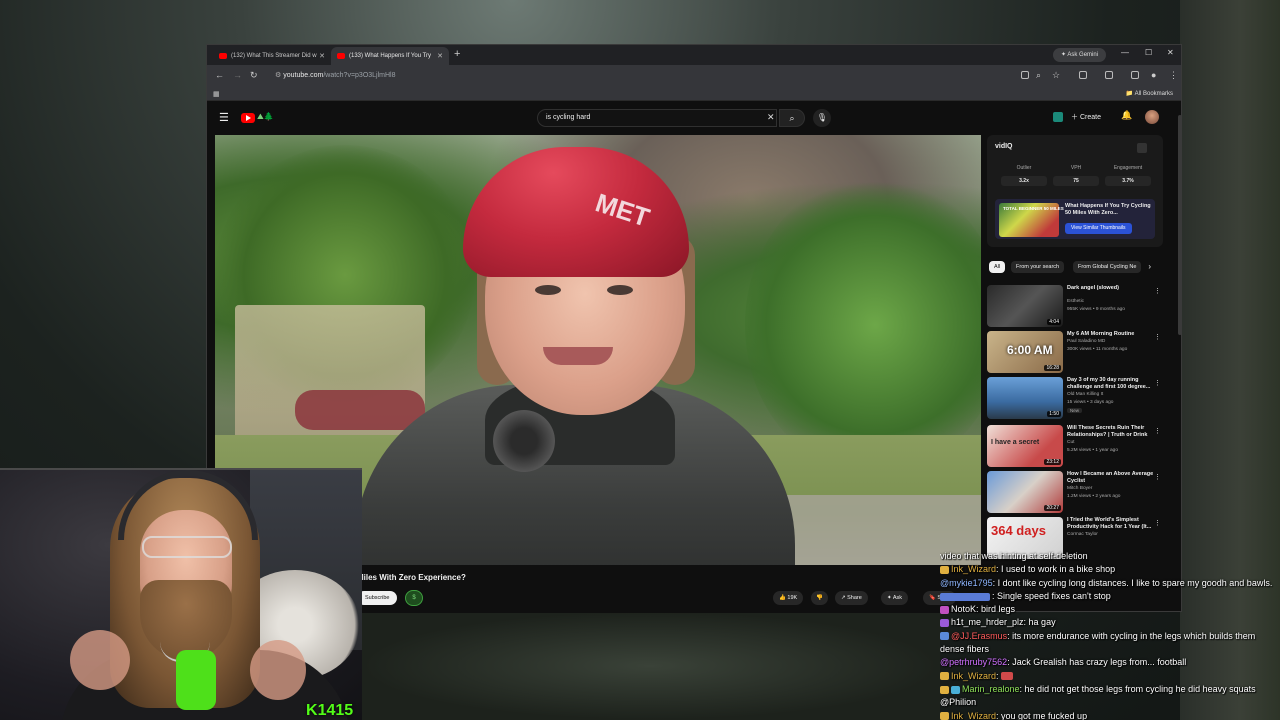 This screenshot has width=1280, height=720. Describe the element at coordinates (1180, 225) in the screenshot. I see `page-scrollbar` at that location.